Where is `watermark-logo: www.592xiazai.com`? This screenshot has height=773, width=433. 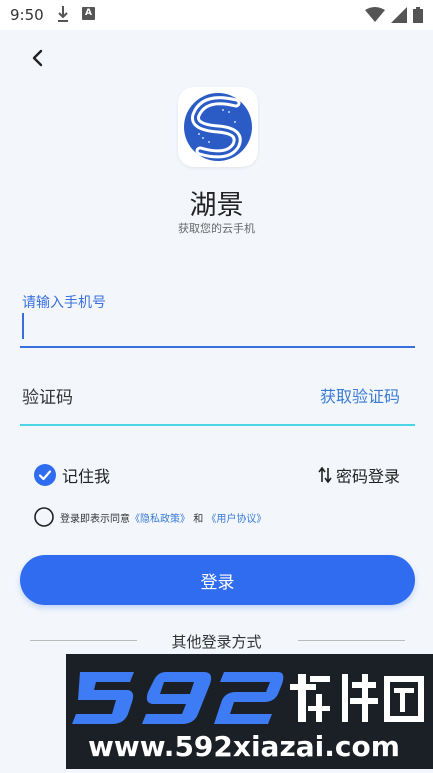 watermark-logo: www.592xiazai.com is located at coordinates (249, 711).